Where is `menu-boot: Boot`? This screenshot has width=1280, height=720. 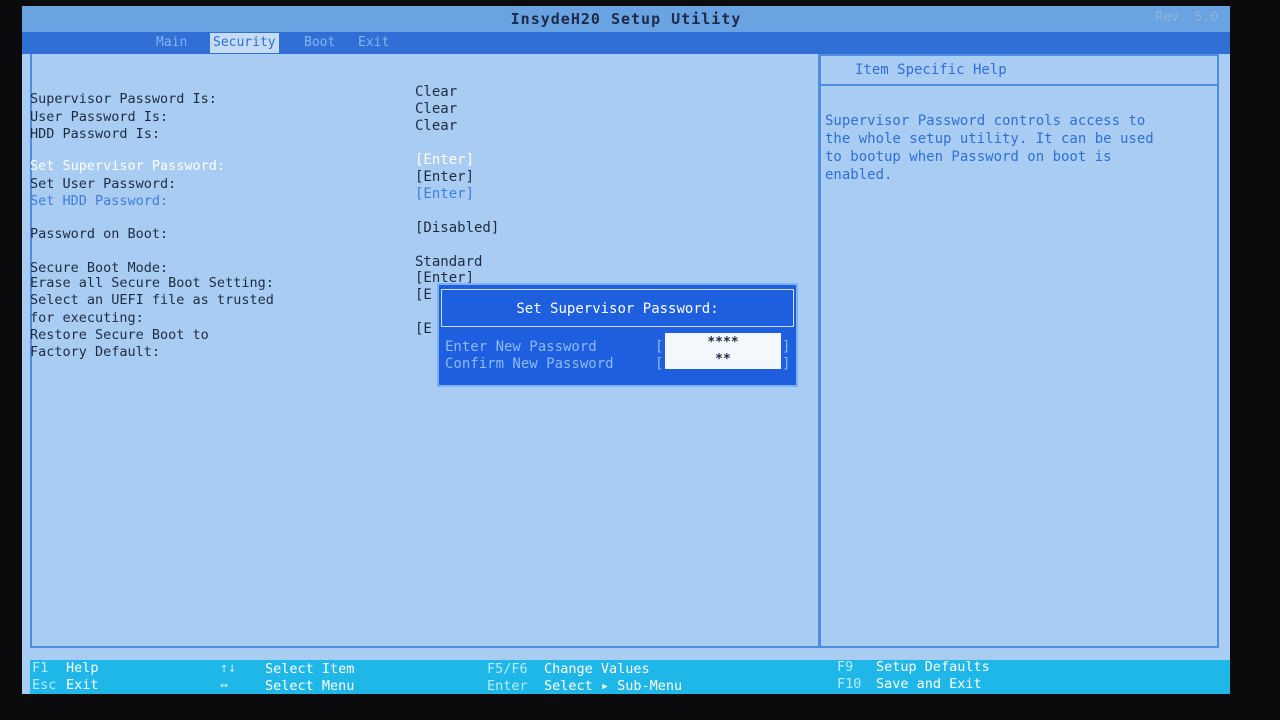
menu-boot: Boot is located at coordinates (319, 42).